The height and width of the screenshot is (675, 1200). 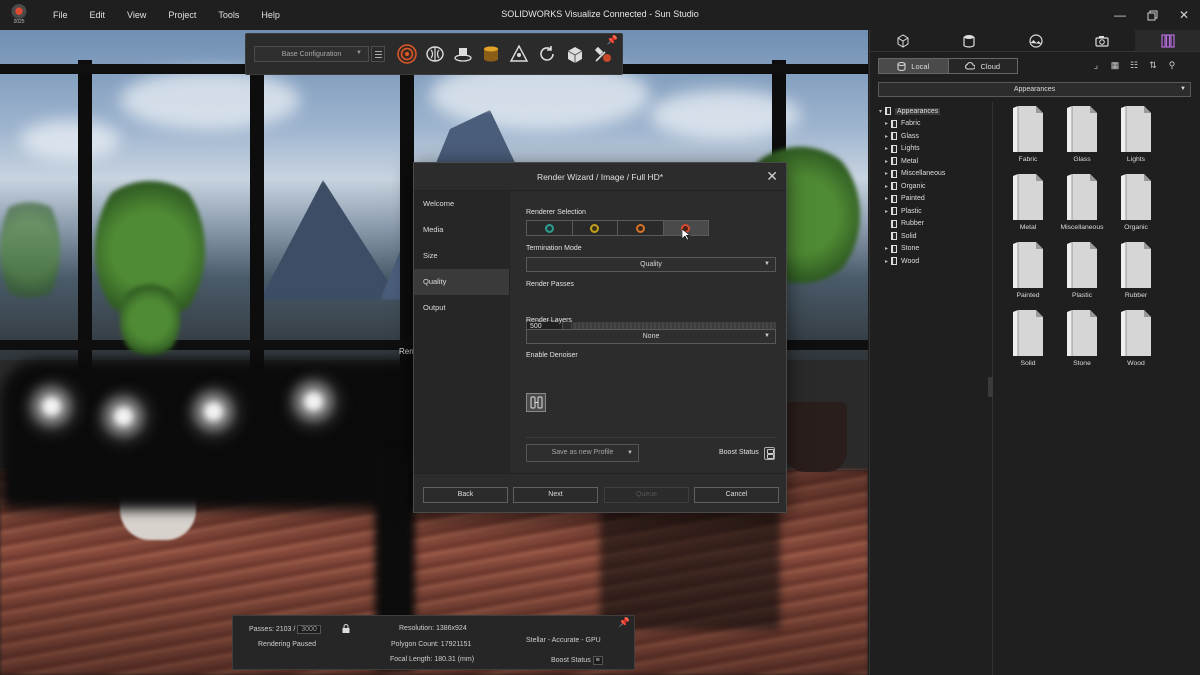 I want to click on tree-item: ▸ Fabric, so click(x=934, y=124).